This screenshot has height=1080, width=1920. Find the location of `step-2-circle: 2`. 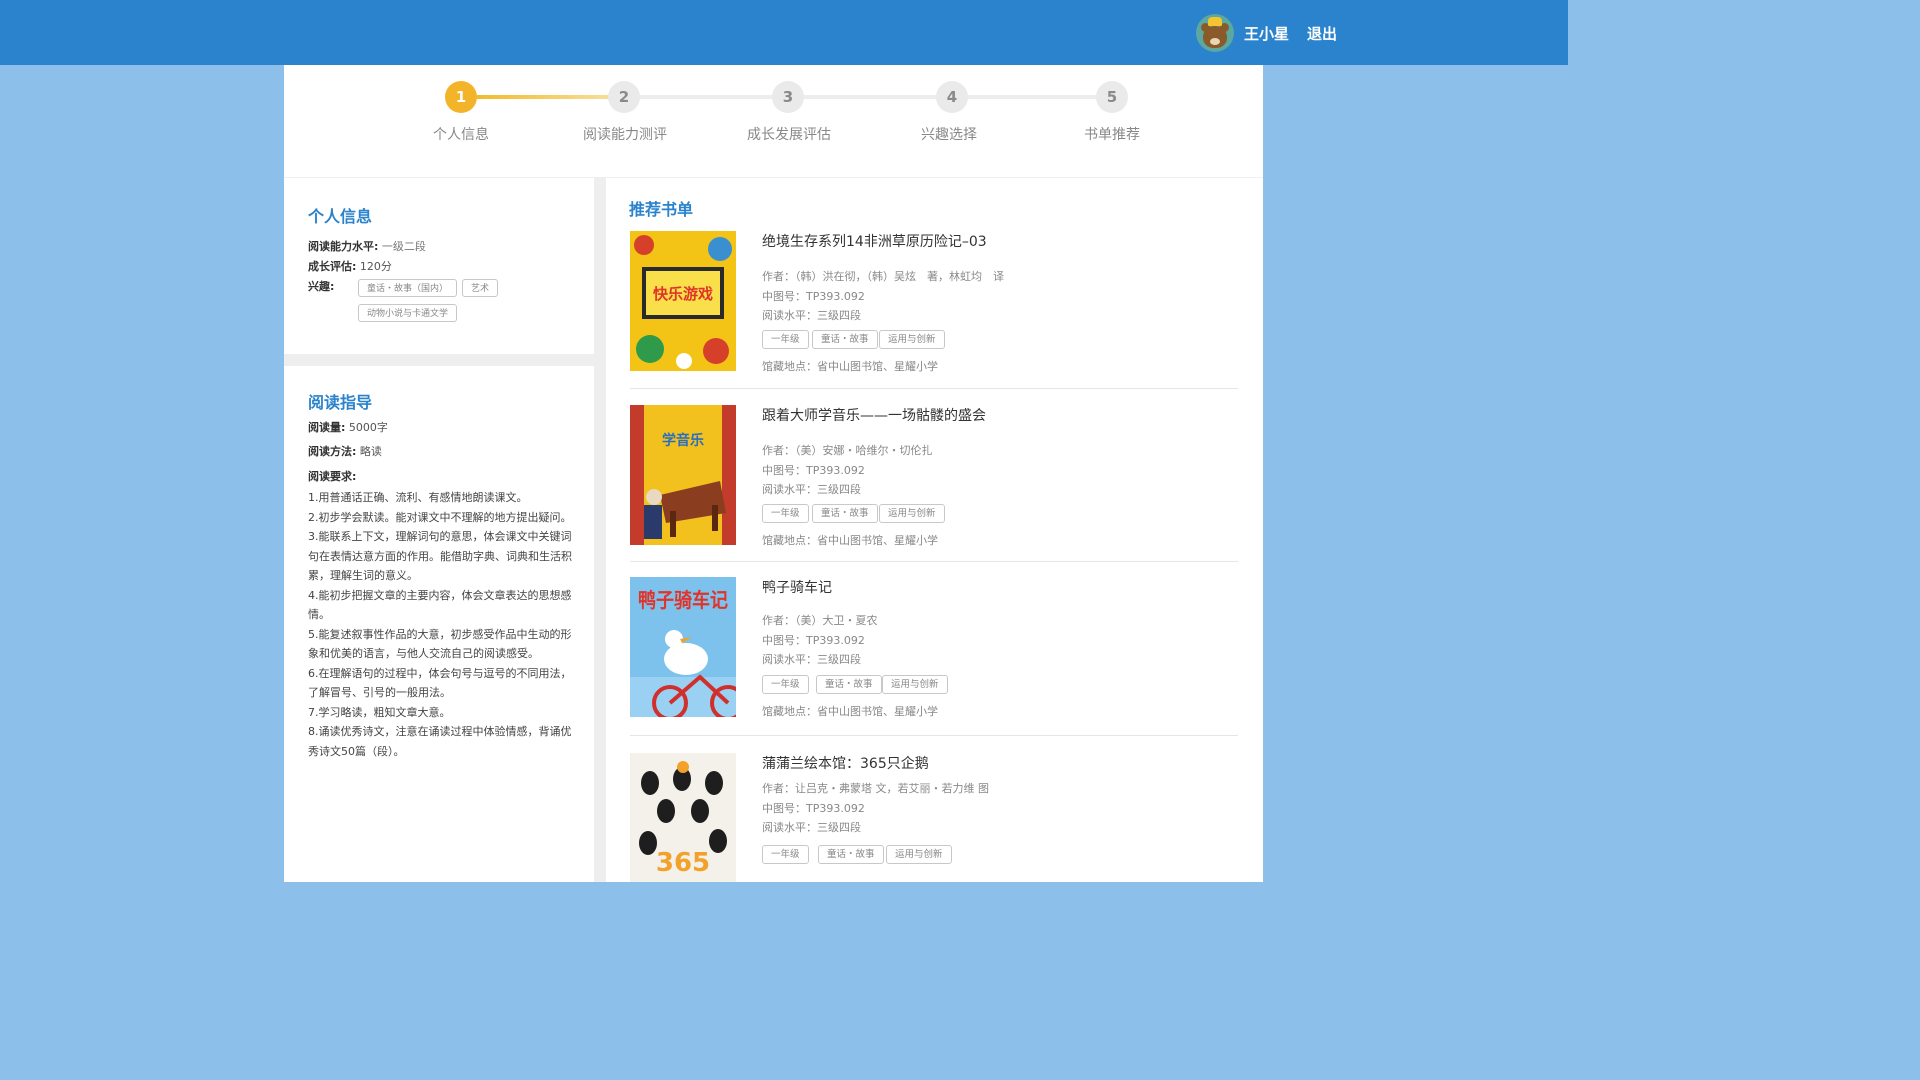

step-2-circle: 2 is located at coordinates (624, 97).